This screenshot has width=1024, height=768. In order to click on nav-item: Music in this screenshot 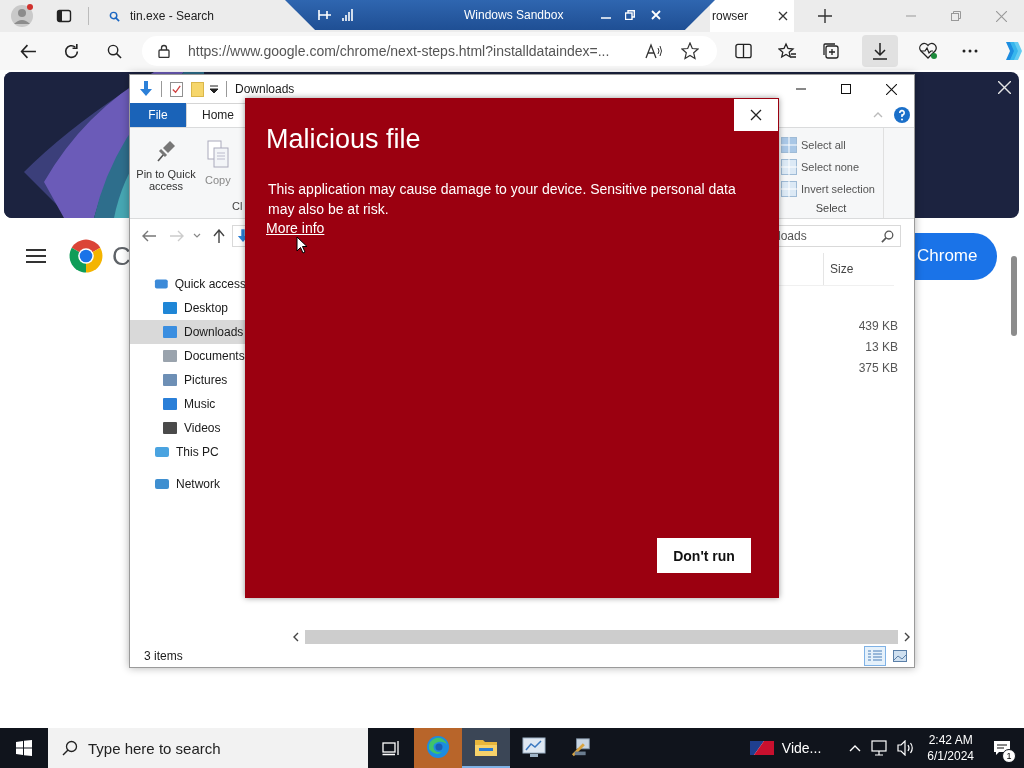, I will do `click(188, 404)`.